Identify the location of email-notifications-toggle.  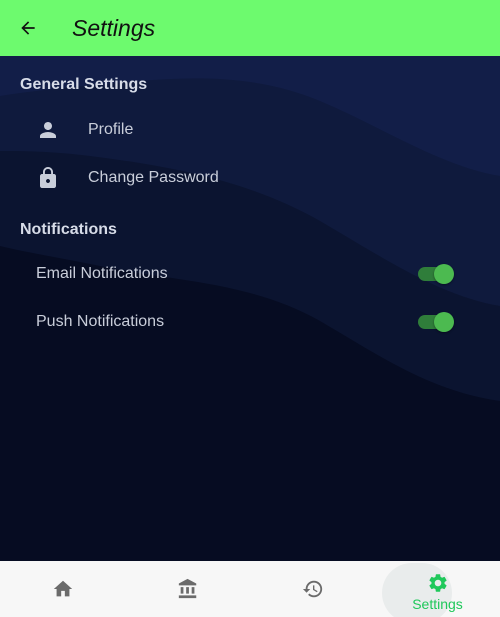
(436, 274).